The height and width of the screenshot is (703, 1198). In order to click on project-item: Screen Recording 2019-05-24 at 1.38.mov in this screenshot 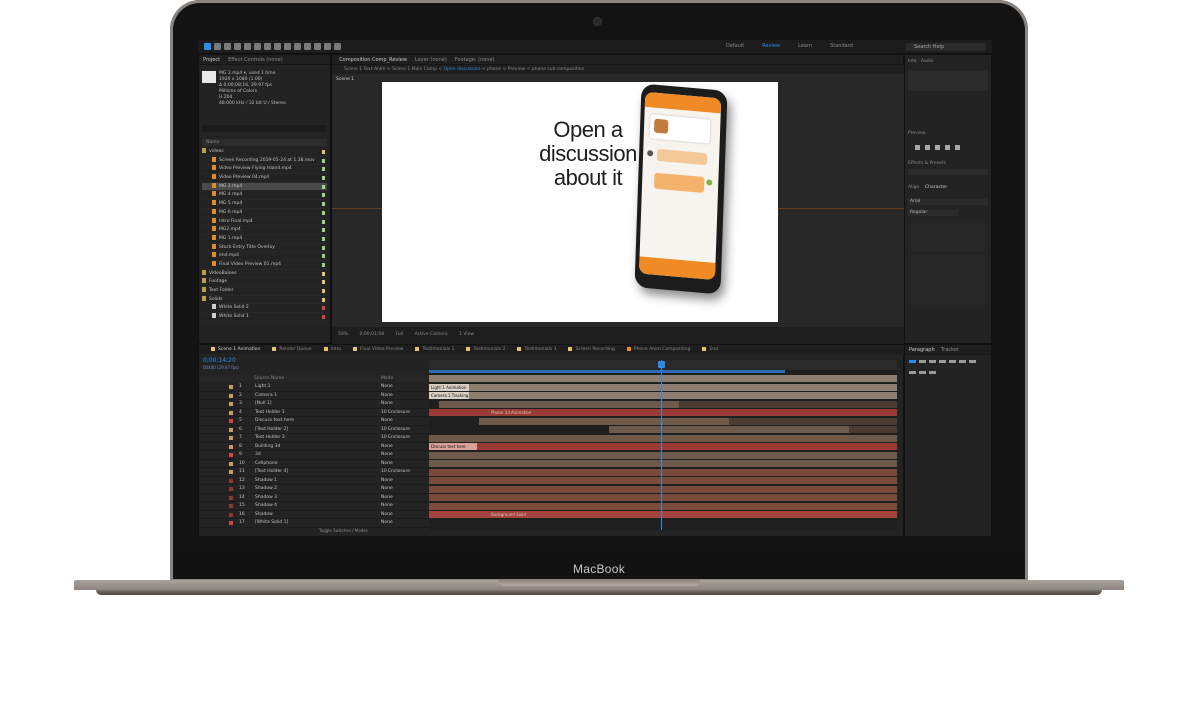, I will do `click(264, 161)`.